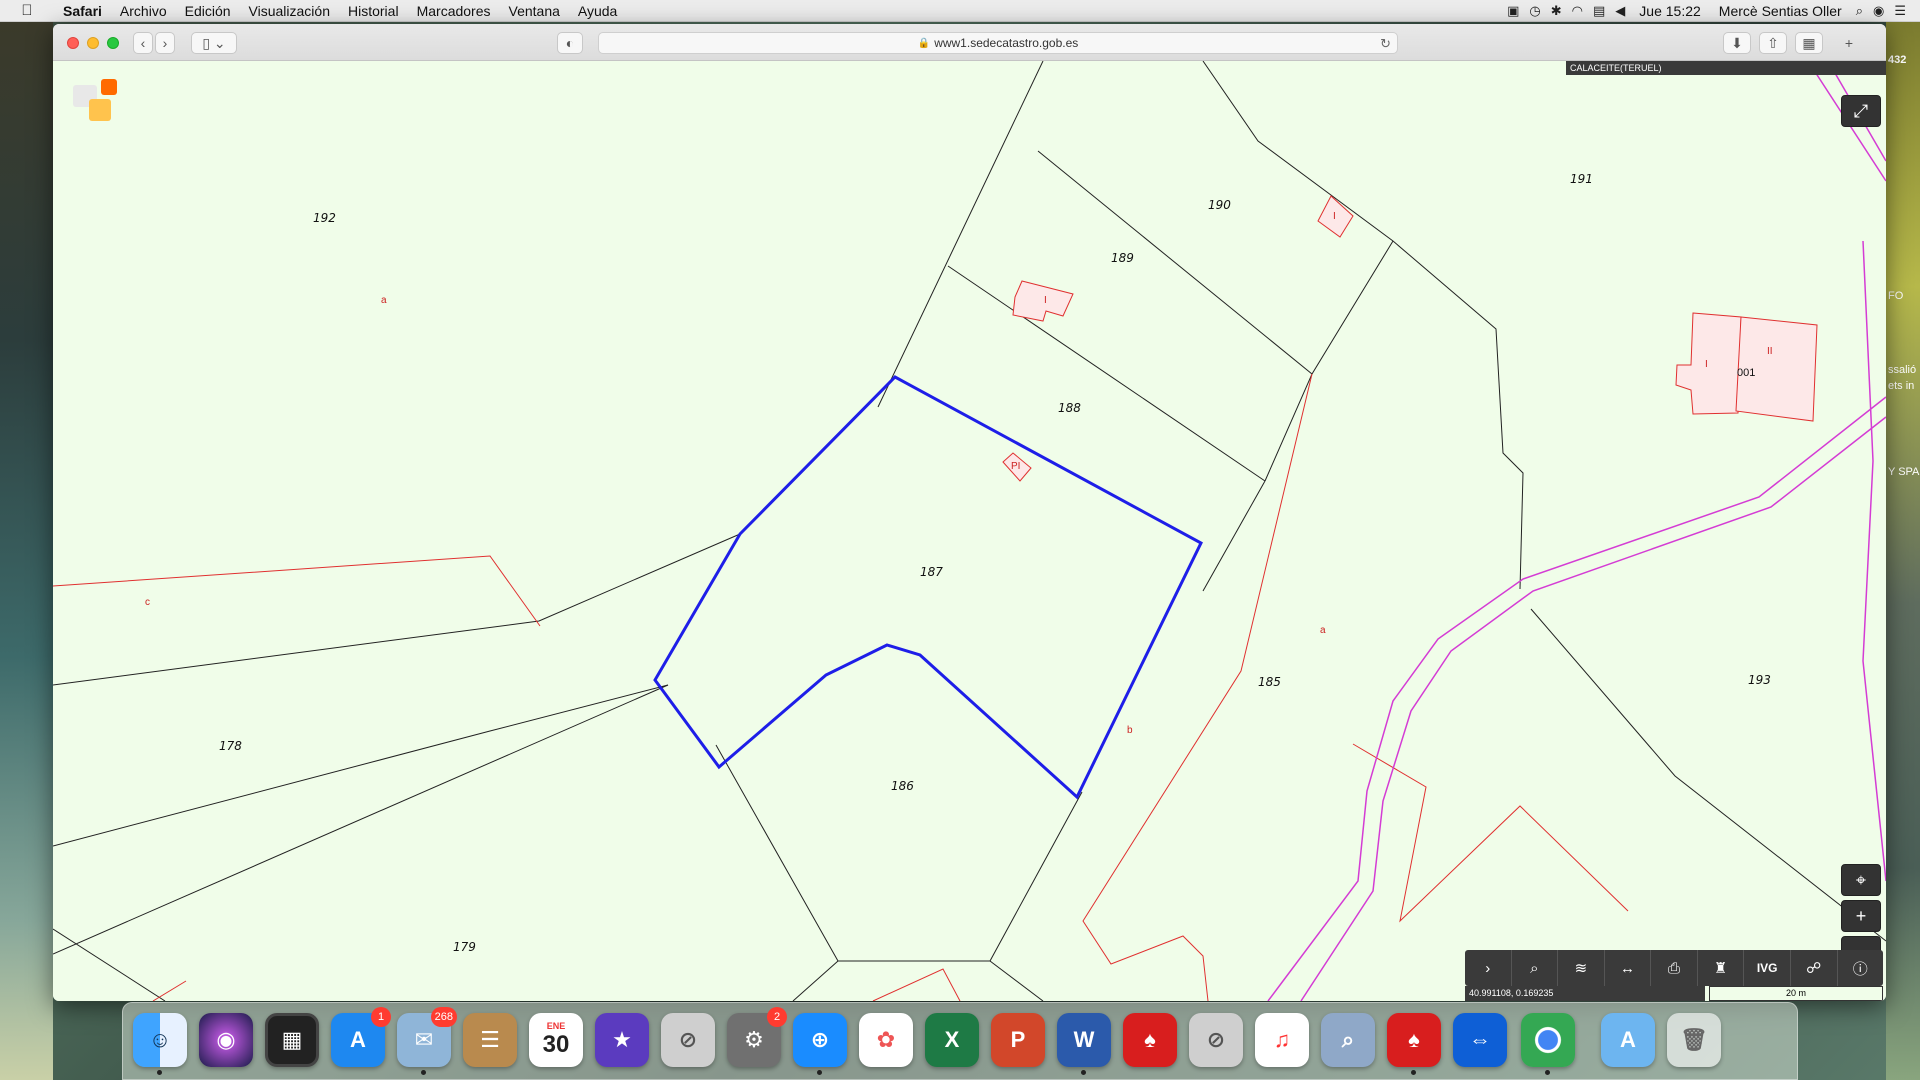 The height and width of the screenshot is (1080, 1920). I want to click on download-icon: ⬇, so click(1737, 42).